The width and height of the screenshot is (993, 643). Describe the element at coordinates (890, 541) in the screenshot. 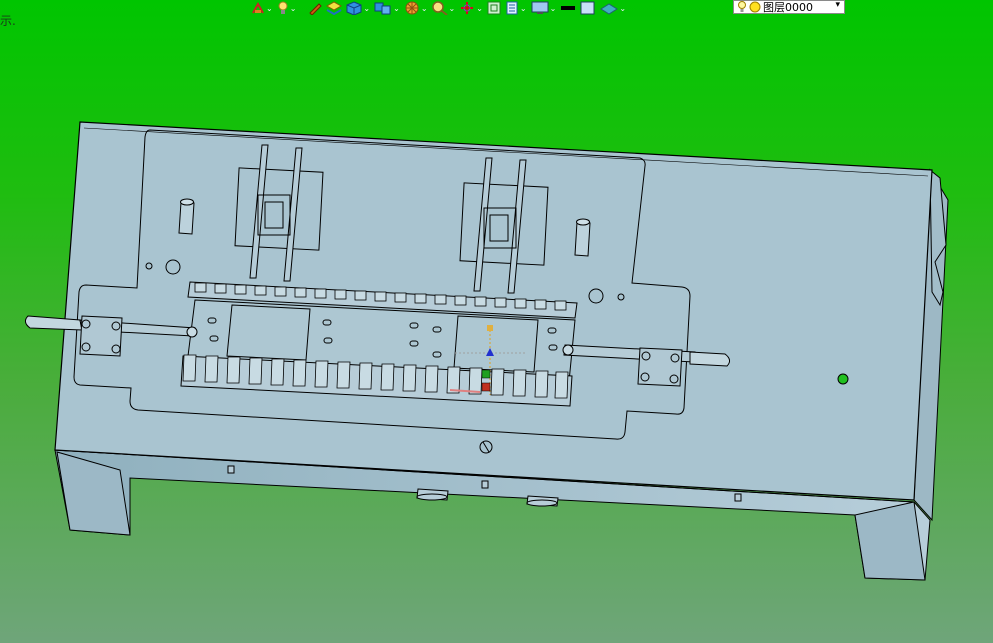

I see `right-leg` at that location.